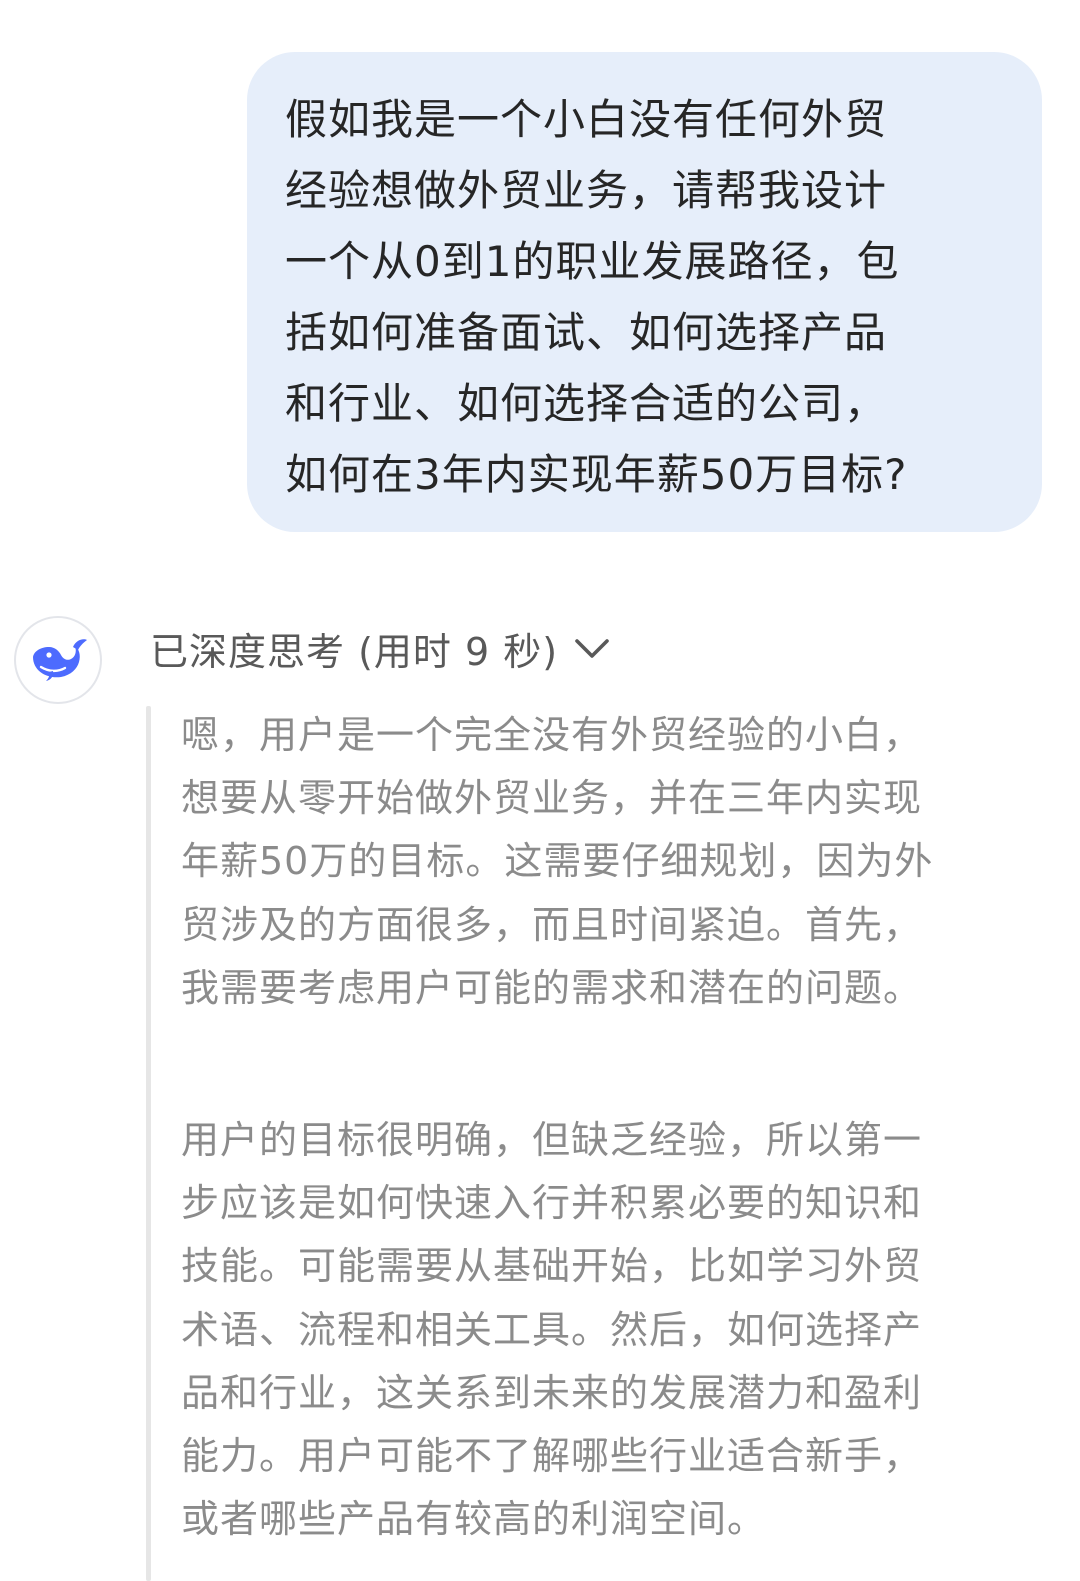 The image size is (1080, 1581). I want to click on thinking-line: 我需要考虑用户可能的需求和潜在的问题。, so click(552, 987).